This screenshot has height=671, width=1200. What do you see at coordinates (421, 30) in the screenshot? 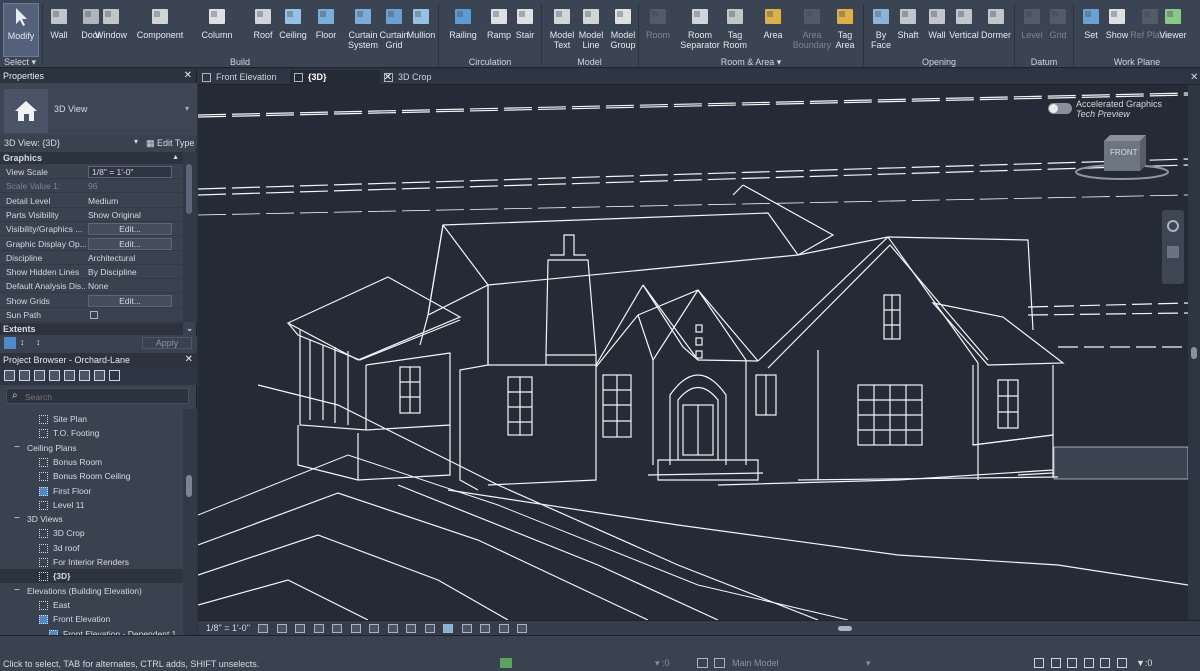
I see `mullion-button: Mullion` at bounding box center [421, 30].